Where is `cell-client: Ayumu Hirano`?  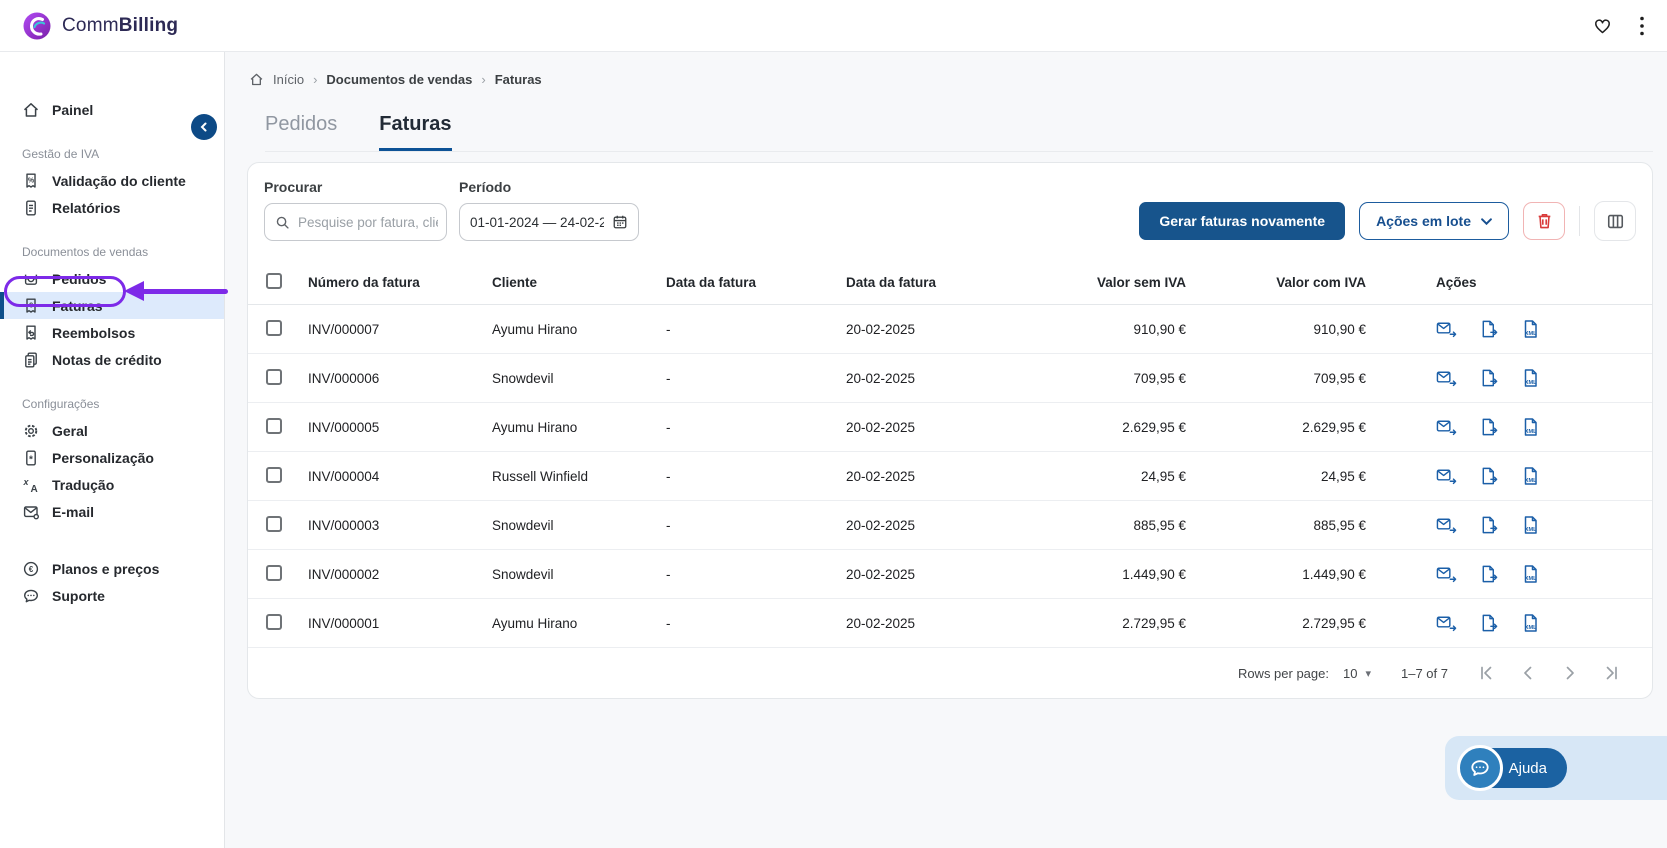
cell-client: Ayumu Hirano is located at coordinates (535, 329).